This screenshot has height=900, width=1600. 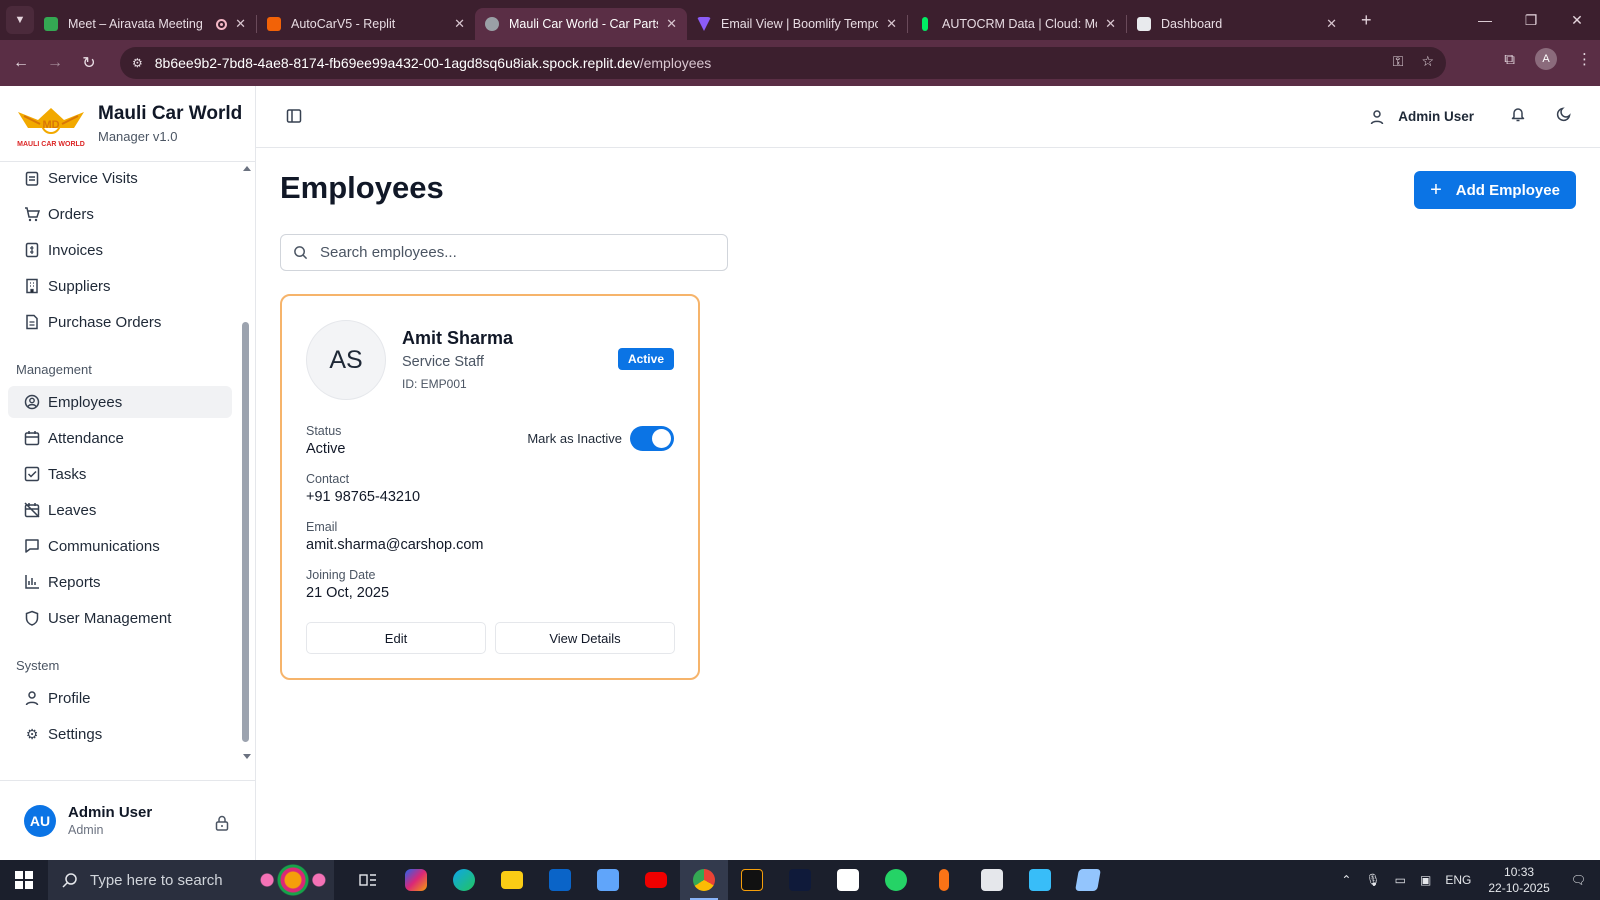 What do you see at coordinates (656, 880) in the screenshot?
I see `youtube-icon` at bounding box center [656, 880].